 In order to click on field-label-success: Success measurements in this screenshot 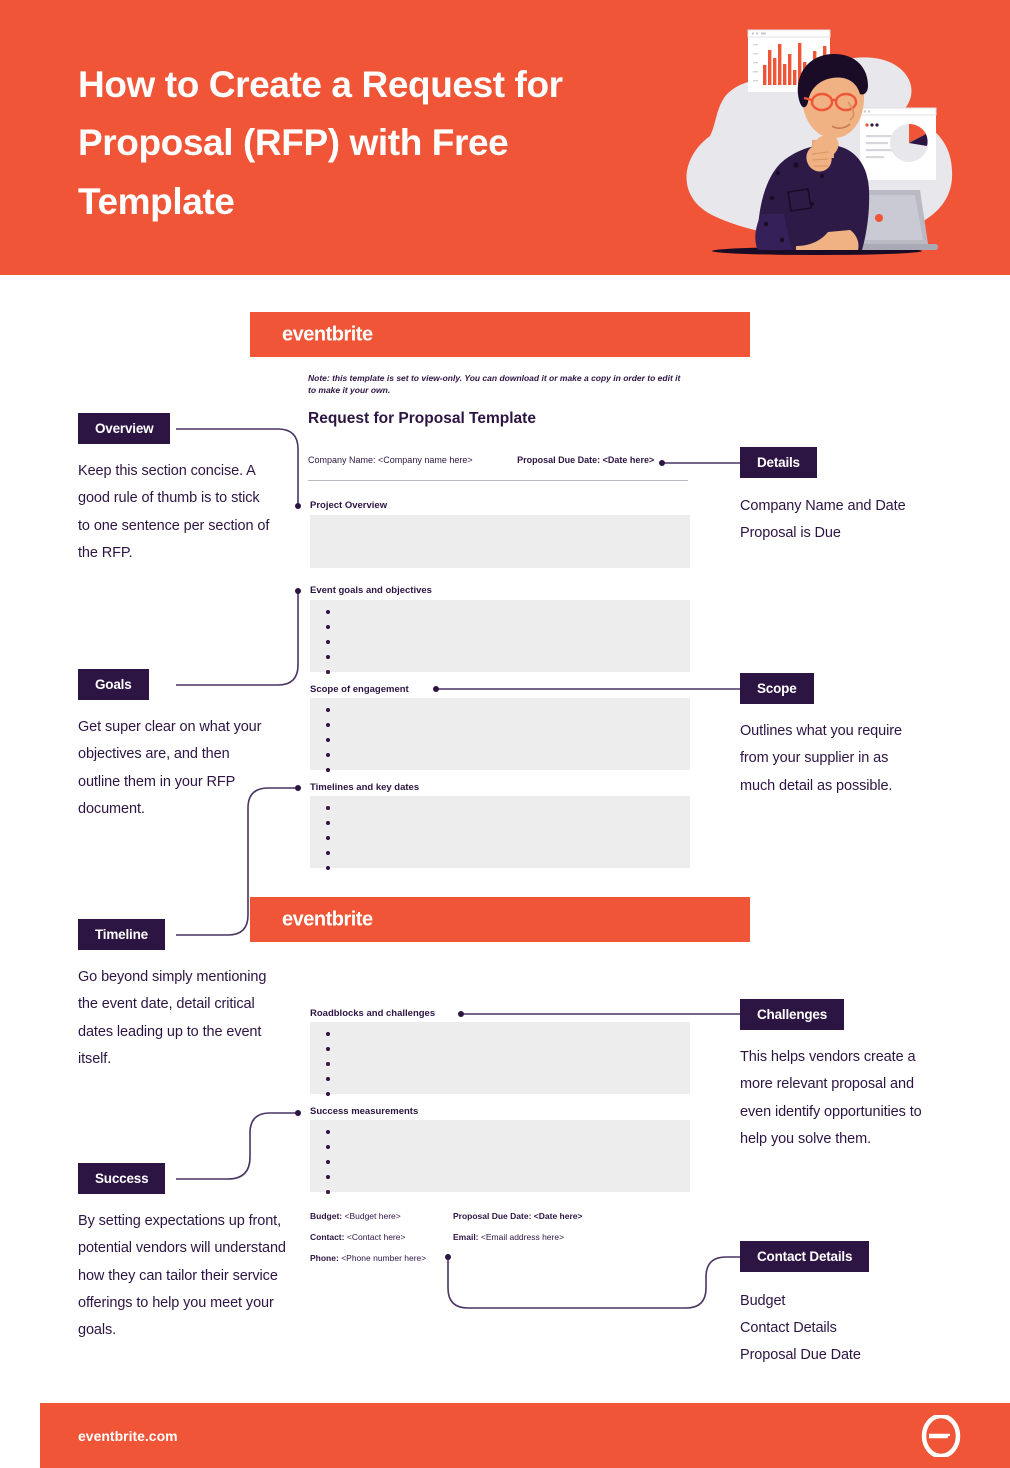, I will do `click(364, 1111)`.